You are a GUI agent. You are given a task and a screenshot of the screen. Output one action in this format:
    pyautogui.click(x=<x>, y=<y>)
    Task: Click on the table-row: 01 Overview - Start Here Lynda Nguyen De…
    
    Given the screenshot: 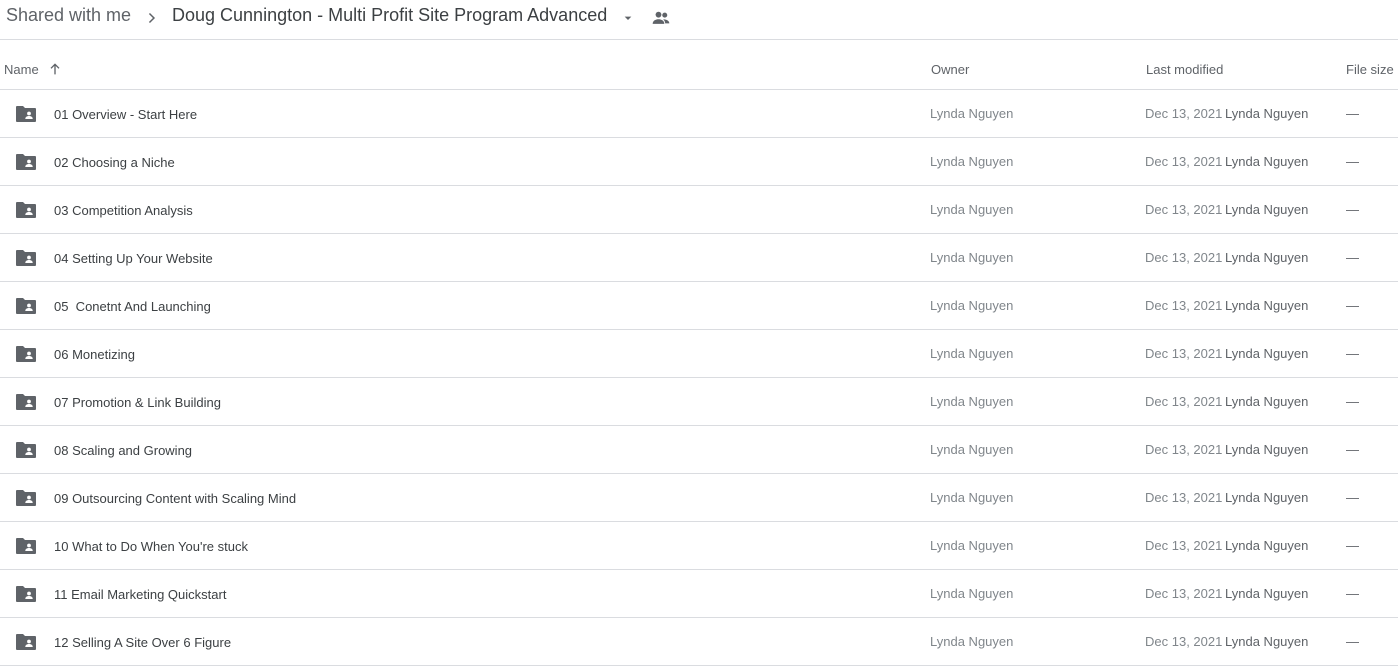 What is the action you would take?
    pyautogui.click(x=699, y=114)
    